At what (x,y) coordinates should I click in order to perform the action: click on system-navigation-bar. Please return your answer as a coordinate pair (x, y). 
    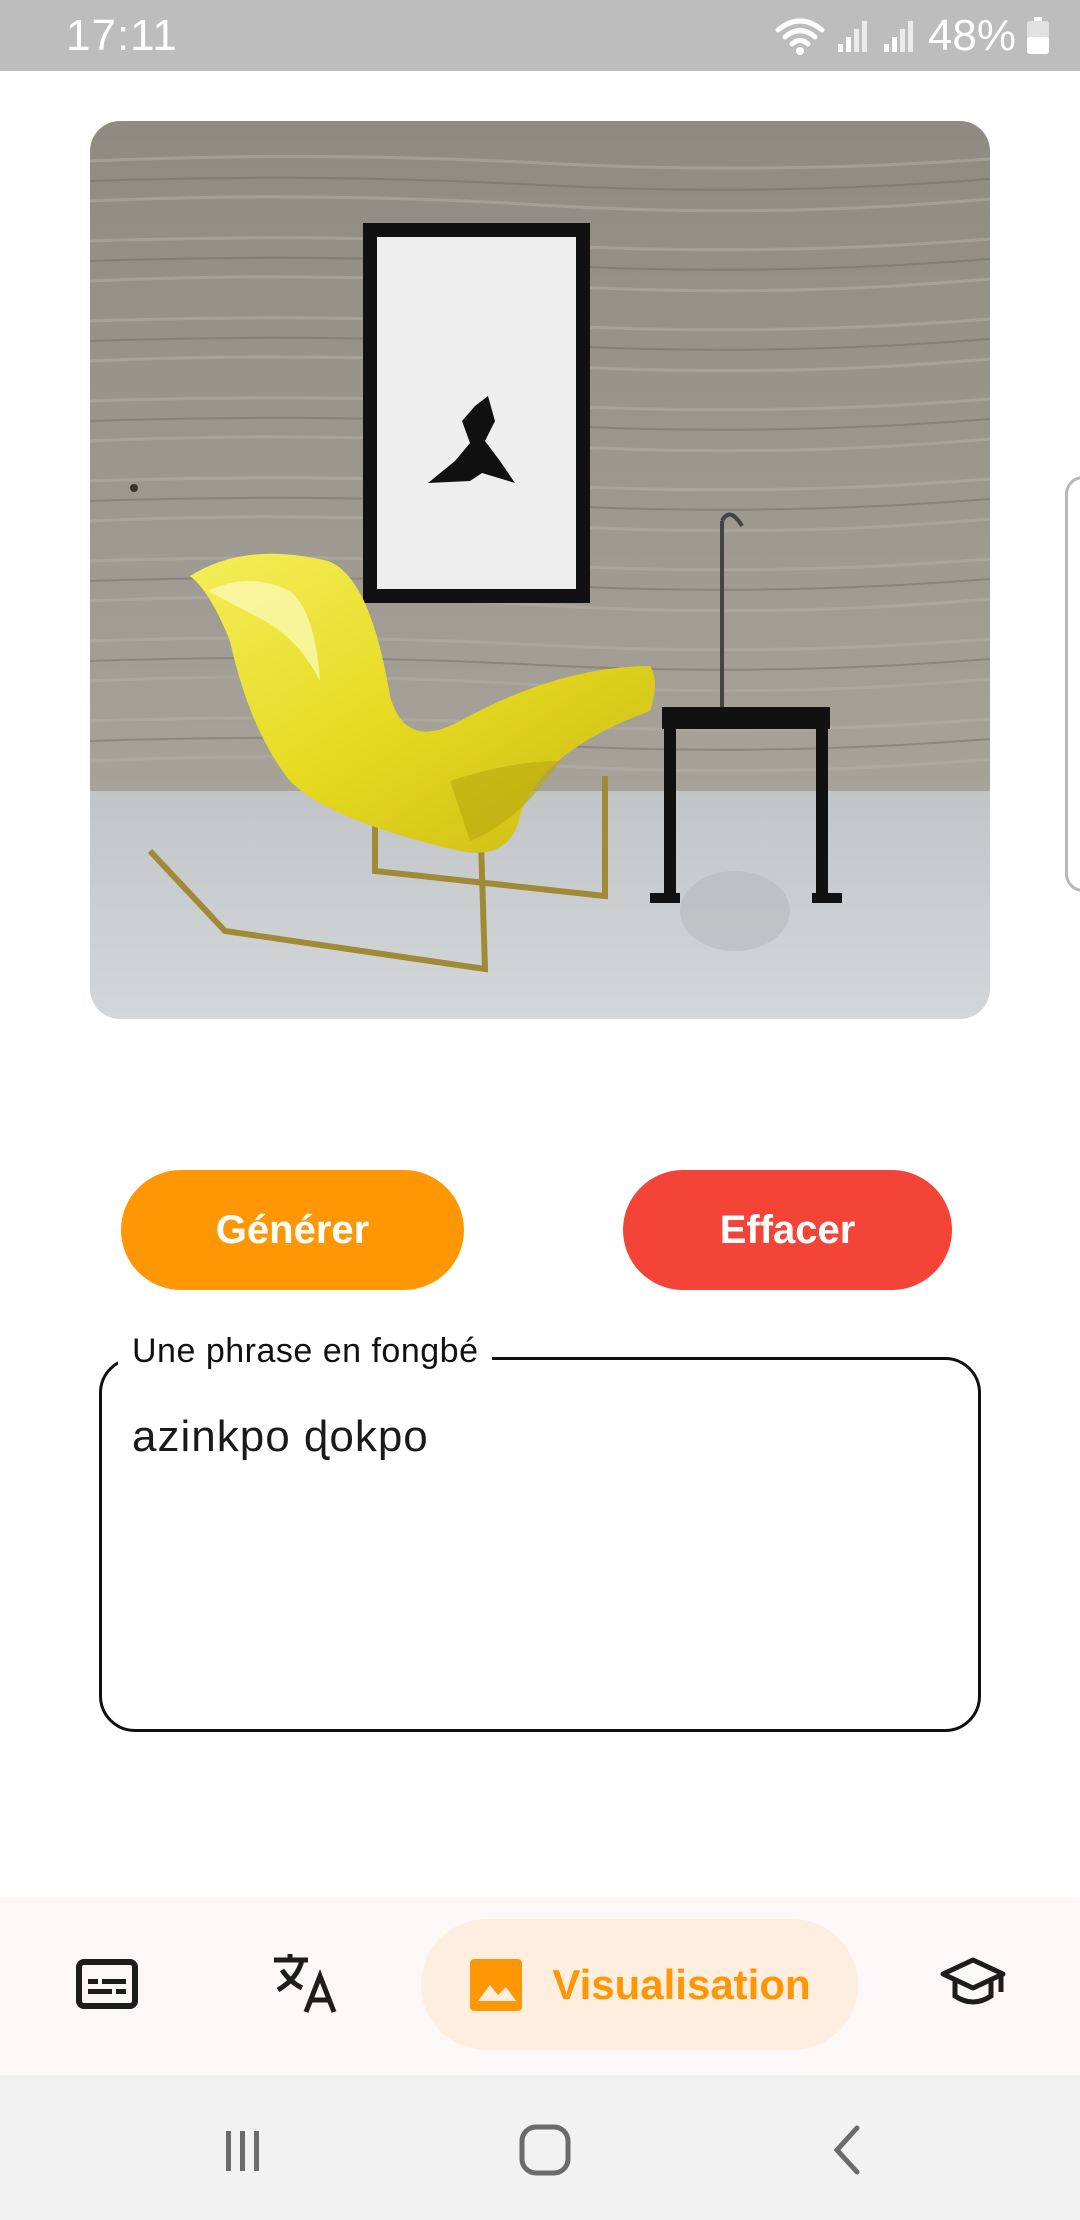
    Looking at the image, I should click on (540, 2147).